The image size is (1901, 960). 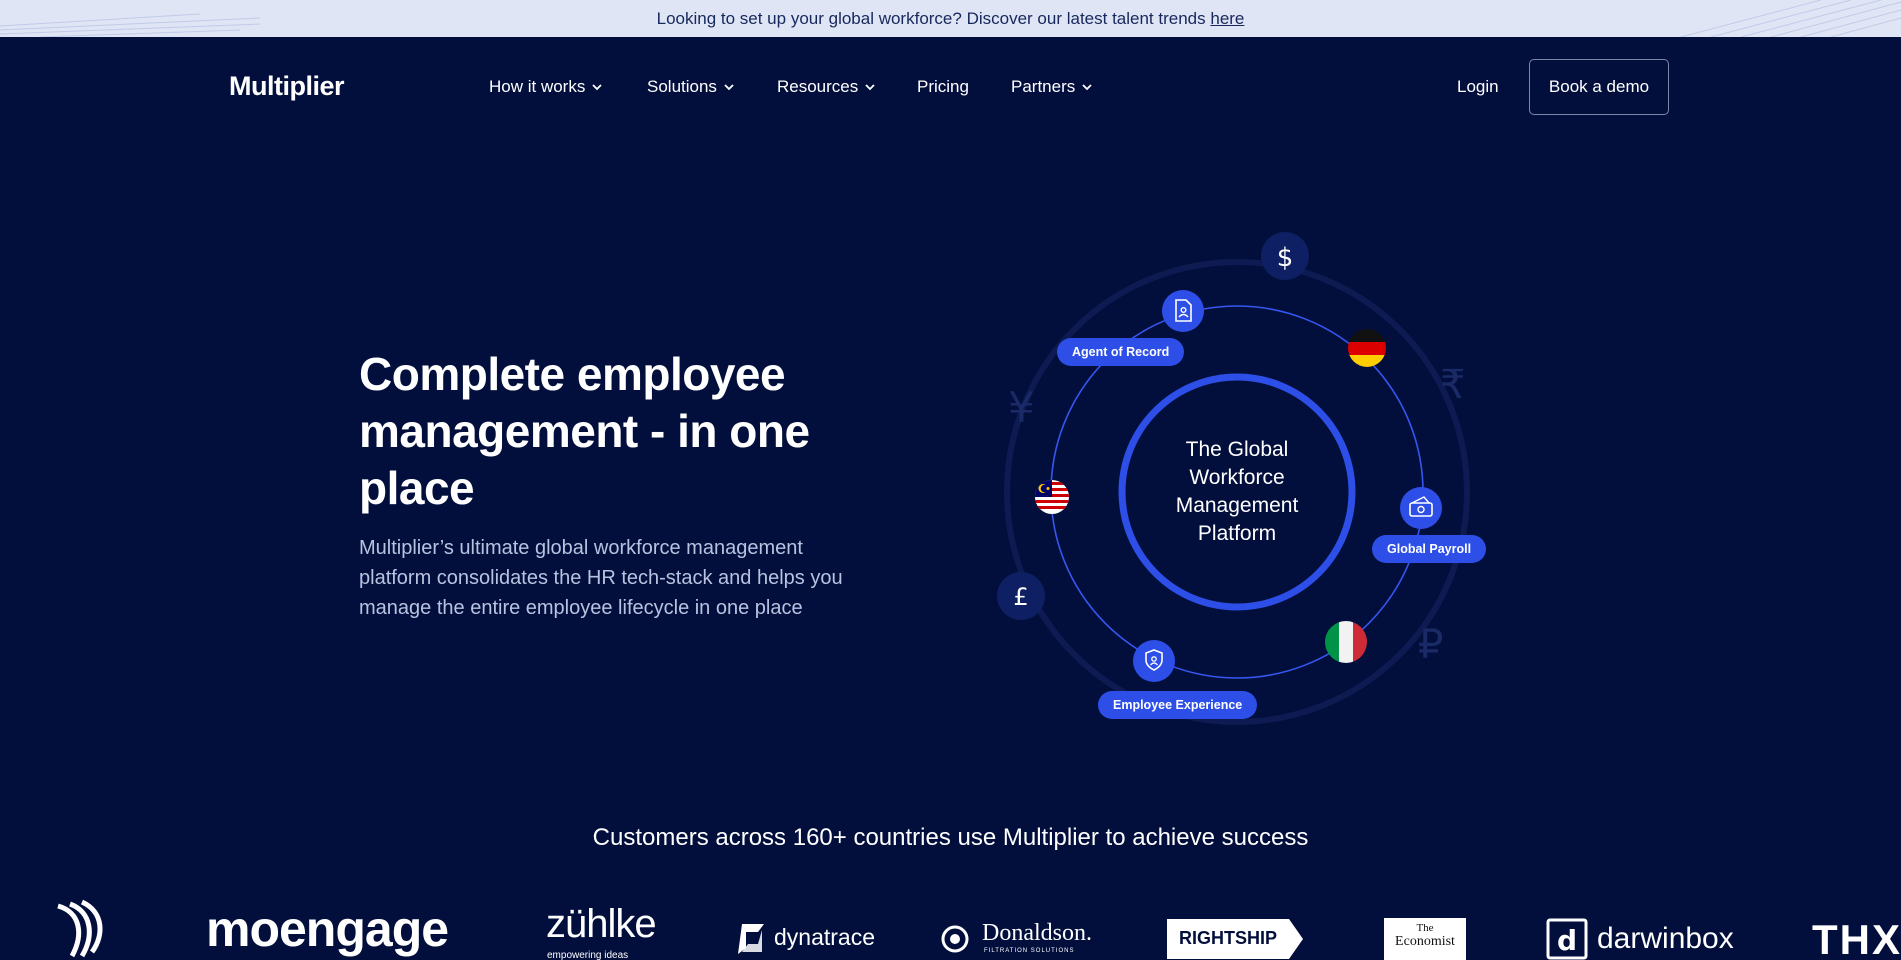 I want to click on nav-pricing: Pricing, so click(x=943, y=87).